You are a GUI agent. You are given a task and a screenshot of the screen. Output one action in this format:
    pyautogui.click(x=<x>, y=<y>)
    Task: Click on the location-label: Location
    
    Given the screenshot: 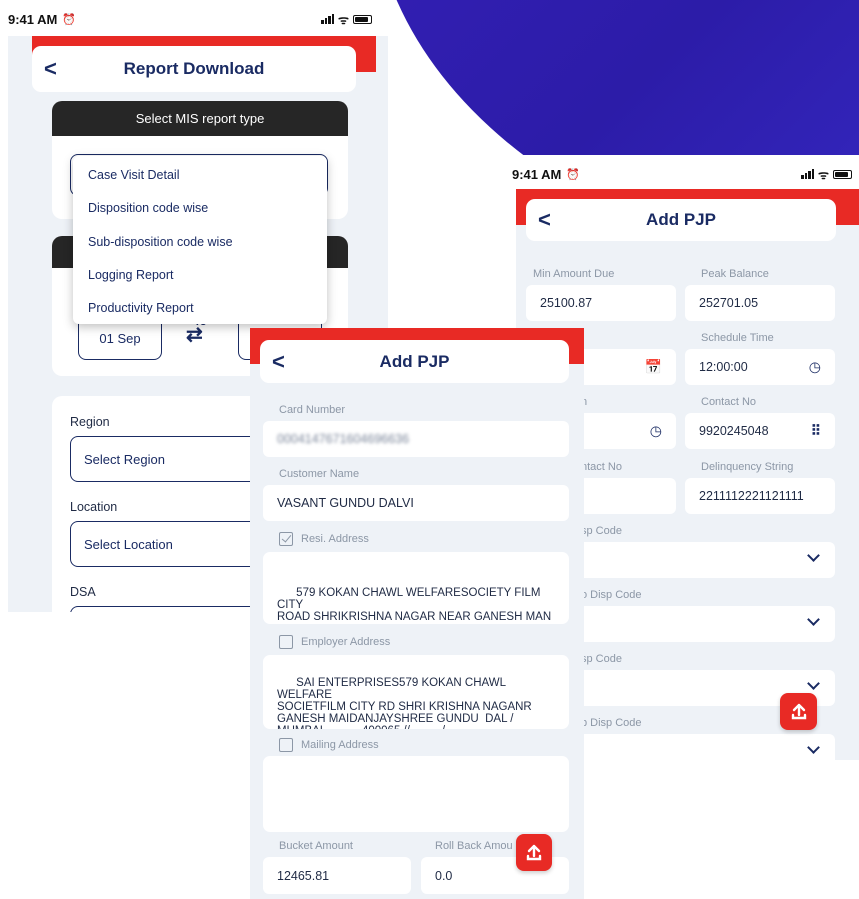 What is the action you would take?
    pyautogui.click(x=94, y=507)
    